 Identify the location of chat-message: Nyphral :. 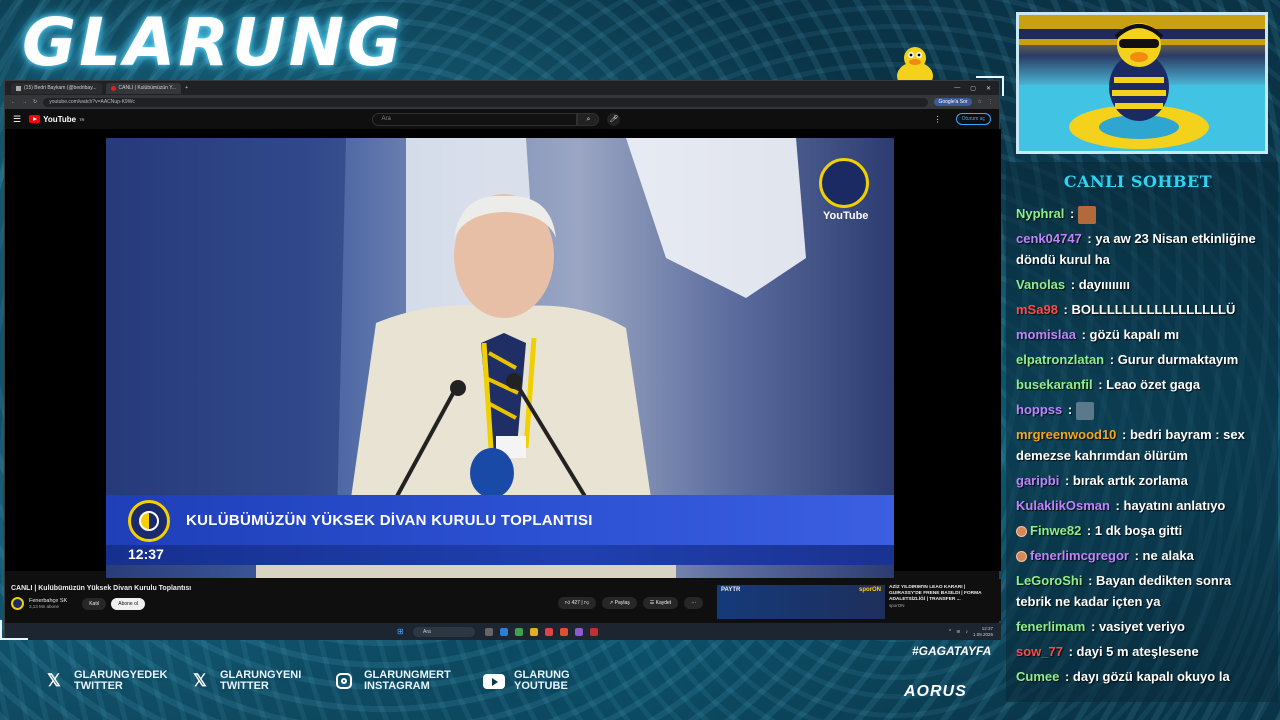
(1142, 213).